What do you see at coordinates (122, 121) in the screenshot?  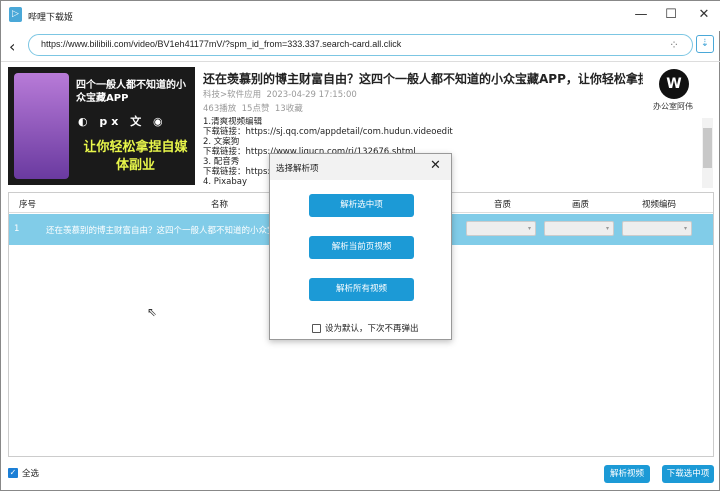 I see `thumbnail-app-icons: ◐ px 文 ◉` at bounding box center [122, 121].